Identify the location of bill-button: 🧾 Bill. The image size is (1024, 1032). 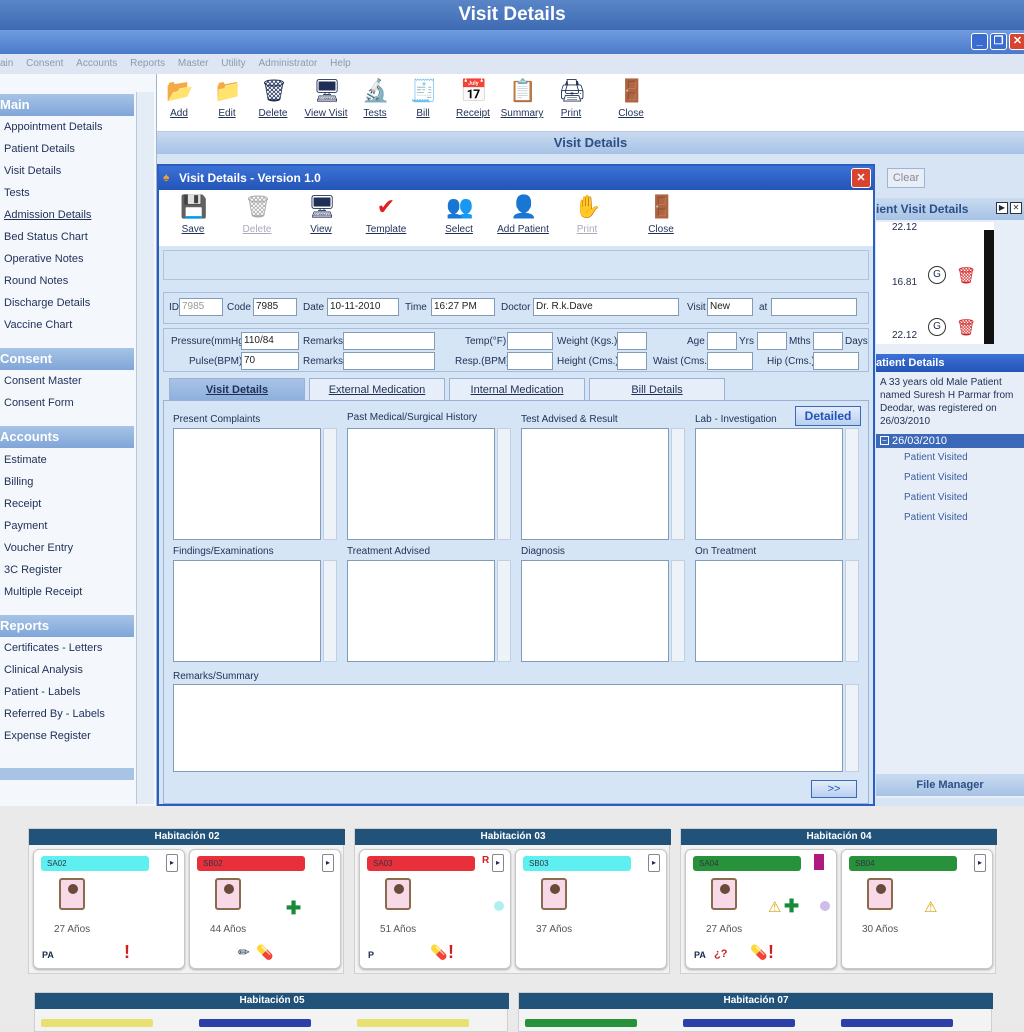
(423, 98).